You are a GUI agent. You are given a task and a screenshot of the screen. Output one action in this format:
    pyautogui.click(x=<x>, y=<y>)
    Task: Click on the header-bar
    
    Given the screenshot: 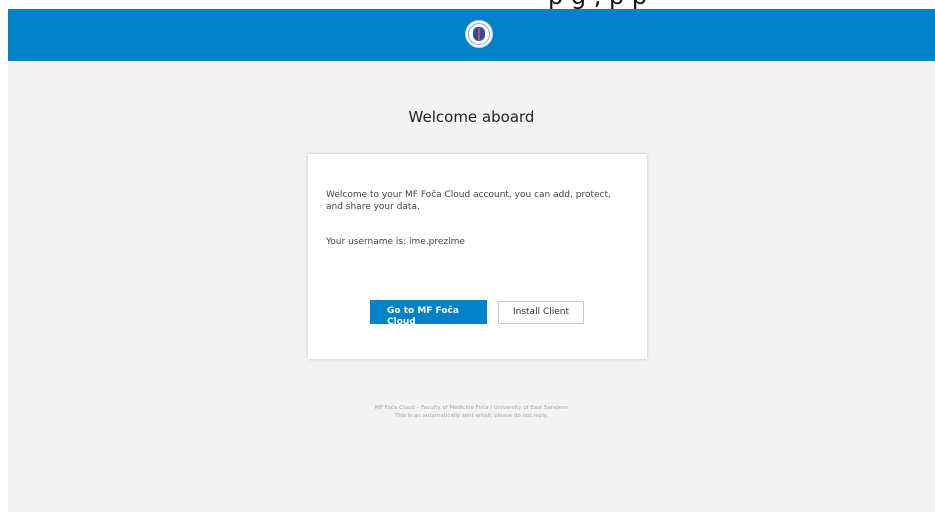 What is the action you would take?
    pyautogui.click(x=471, y=35)
    